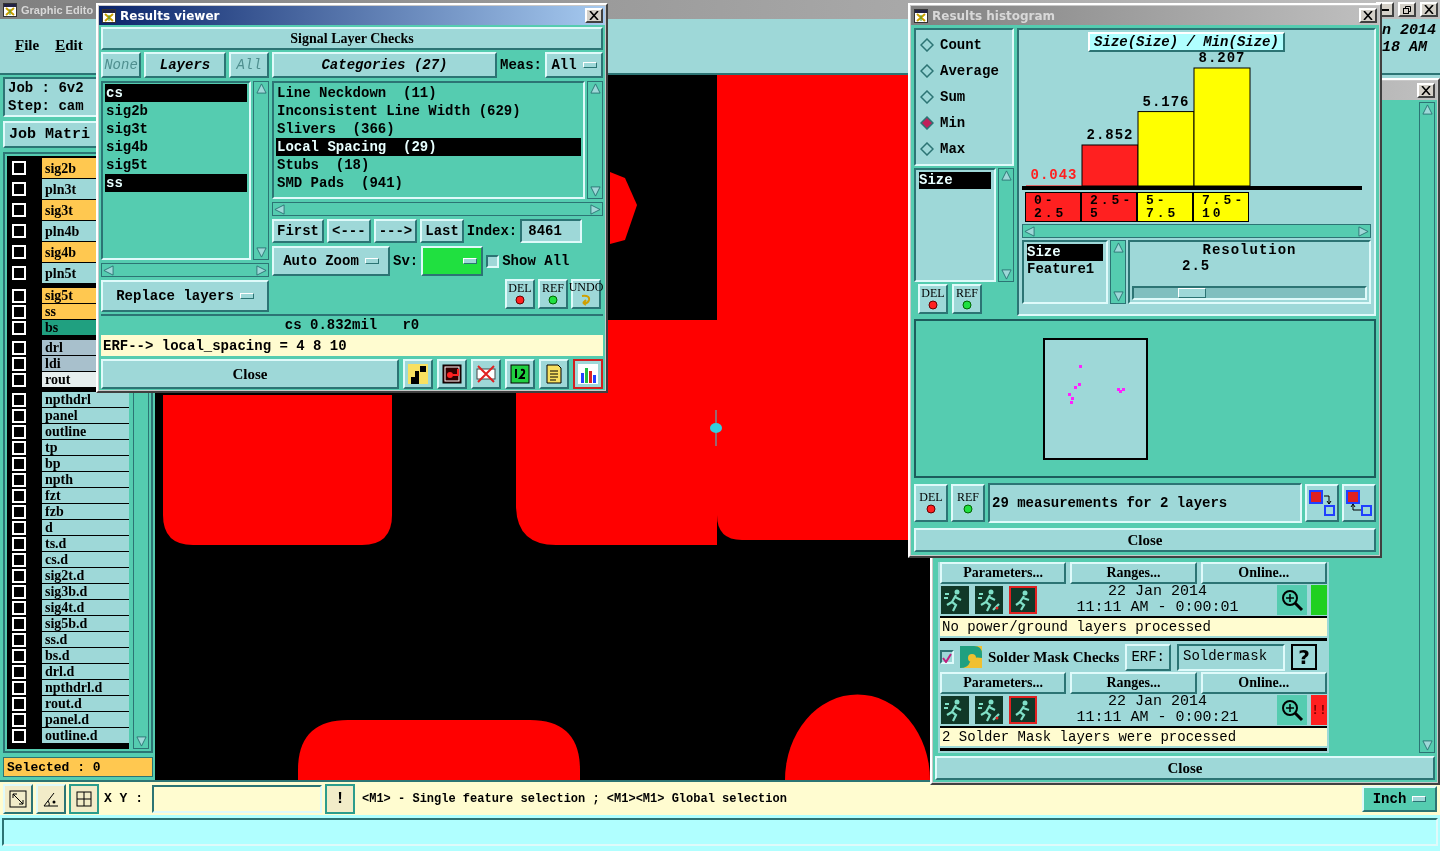 This screenshot has width=1440, height=851. I want to click on layer-name: fzb, so click(85, 511).